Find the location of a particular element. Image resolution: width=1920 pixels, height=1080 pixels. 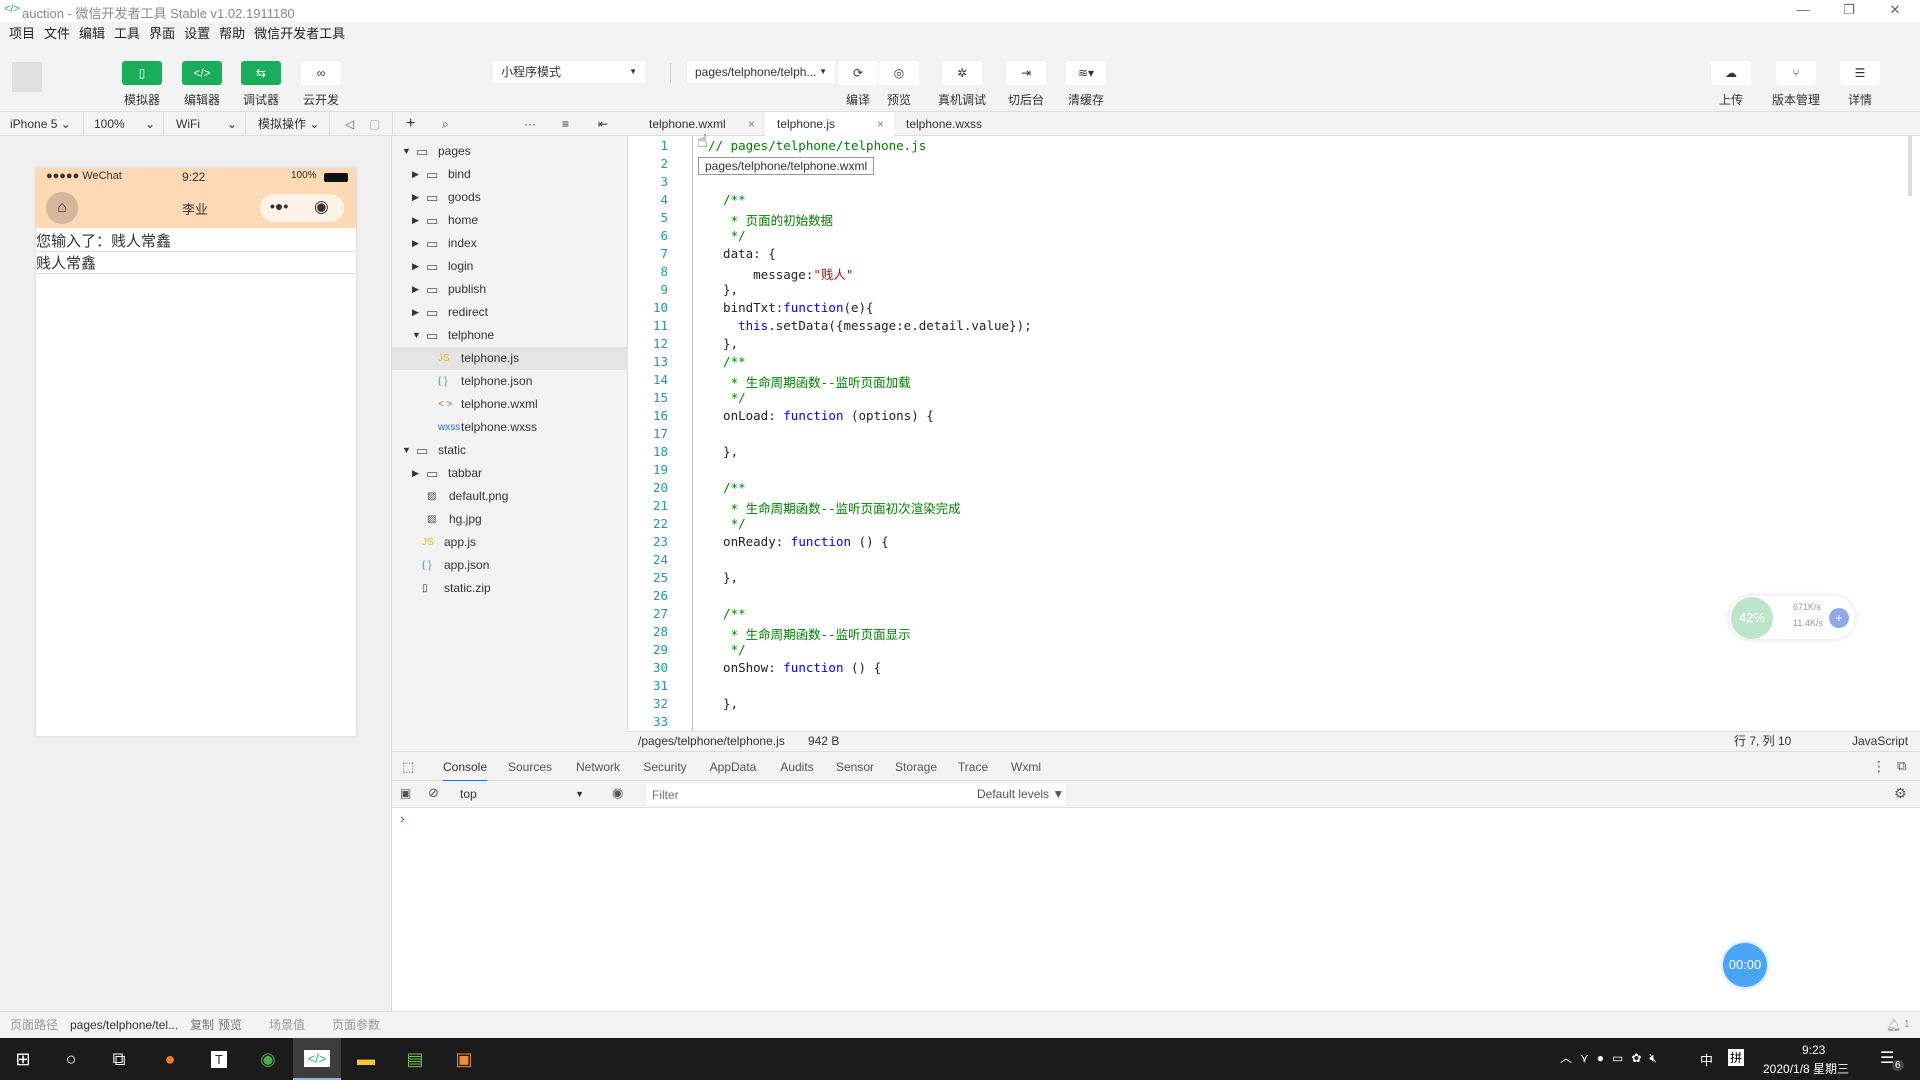

bell-icon: 🔔︎ is located at coordinates (1893, 1025).